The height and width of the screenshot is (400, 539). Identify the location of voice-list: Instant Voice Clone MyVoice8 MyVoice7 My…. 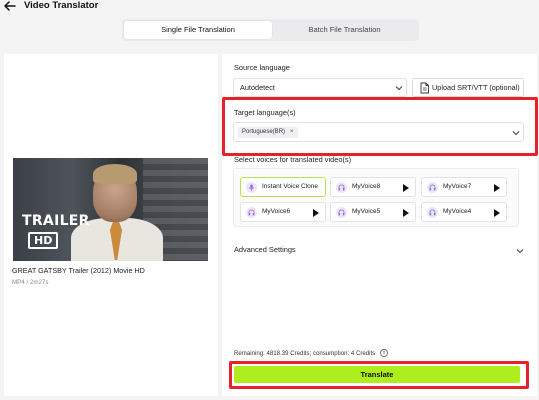
(376, 197).